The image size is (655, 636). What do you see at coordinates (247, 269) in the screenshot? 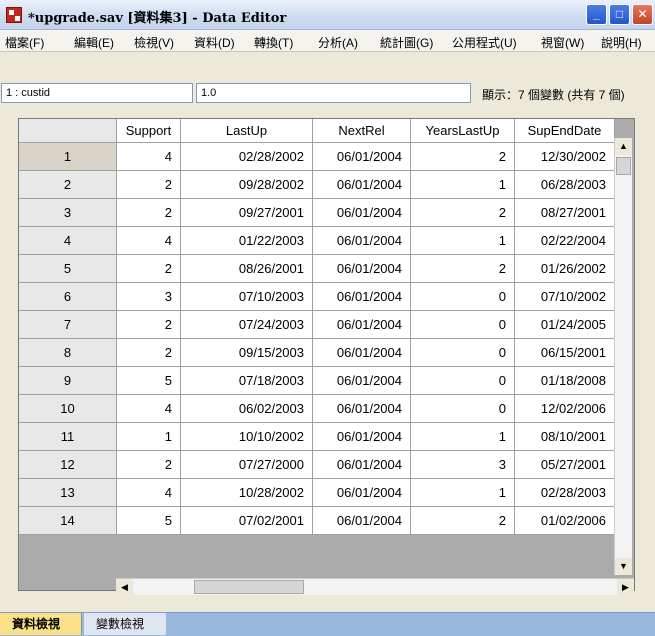
I see `cell-lastup: 08/26/2001` at bounding box center [247, 269].